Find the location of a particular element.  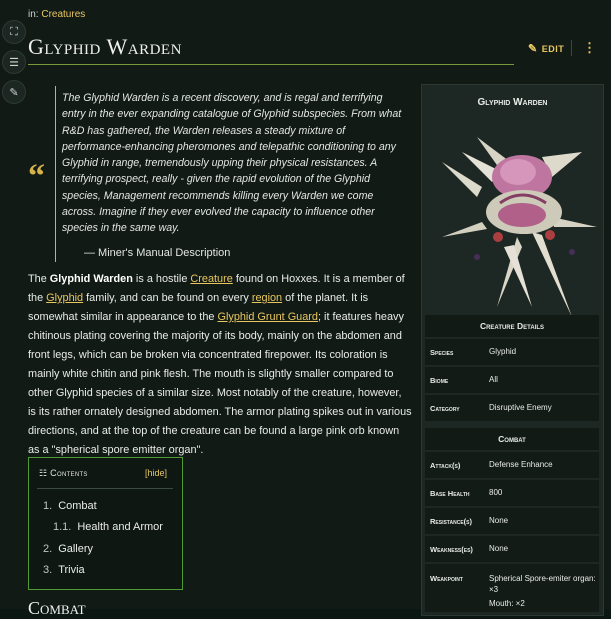

infobox-row-resistances: Resistance(s) None is located at coordinates (512, 521).